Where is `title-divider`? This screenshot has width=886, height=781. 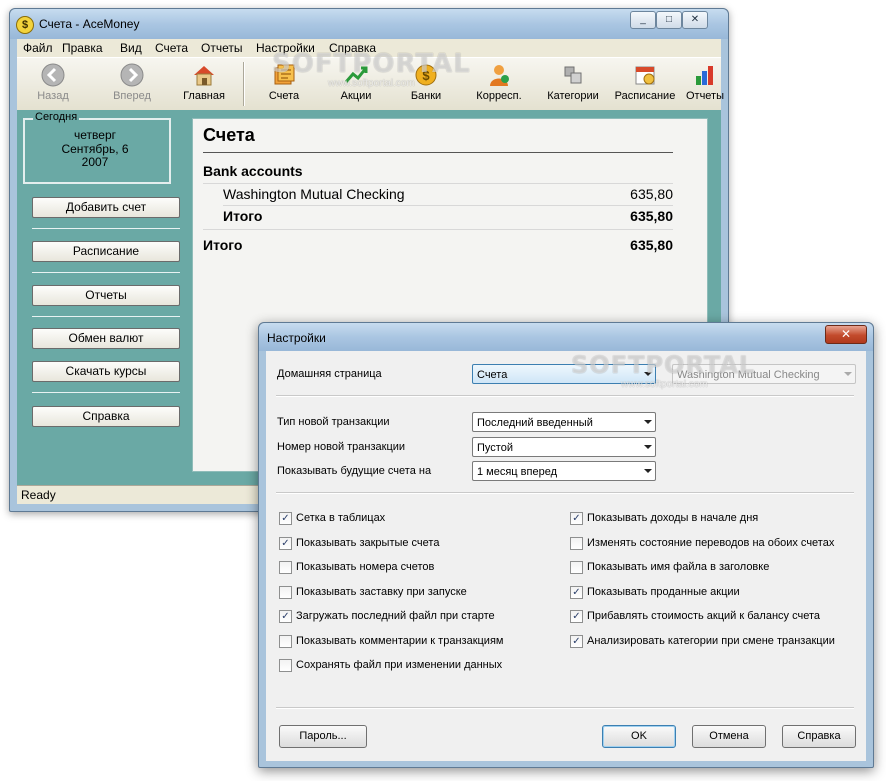
title-divider is located at coordinates (438, 152).